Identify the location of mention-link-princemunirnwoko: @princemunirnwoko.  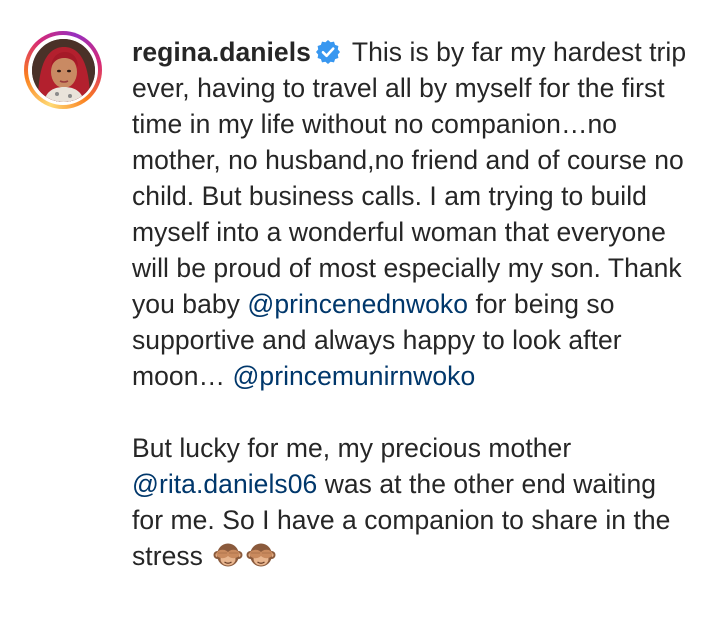
(353, 376).